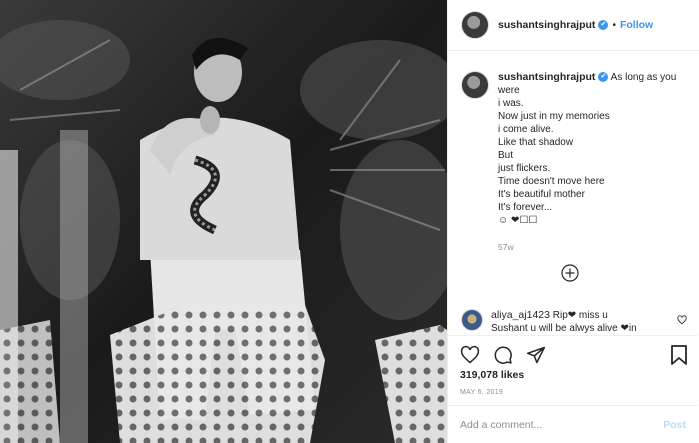  What do you see at coordinates (470, 357) in the screenshot?
I see `heart-icon` at bounding box center [470, 357].